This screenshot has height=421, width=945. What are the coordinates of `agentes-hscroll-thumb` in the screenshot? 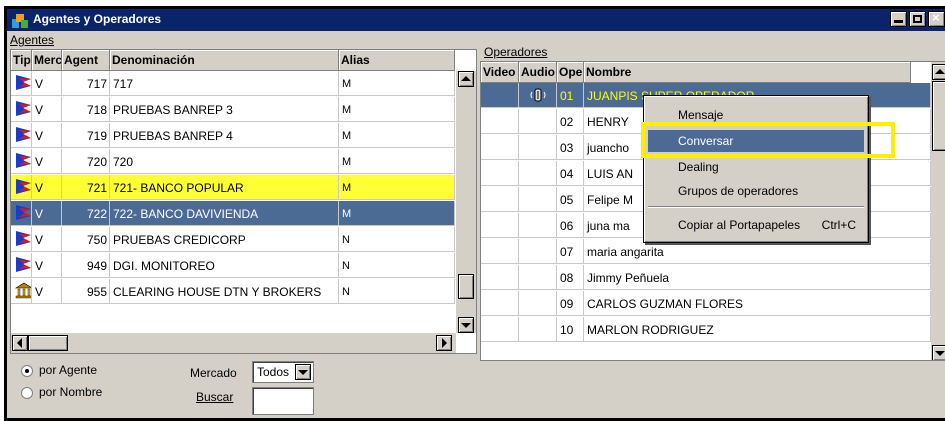 It's located at (48, 343).